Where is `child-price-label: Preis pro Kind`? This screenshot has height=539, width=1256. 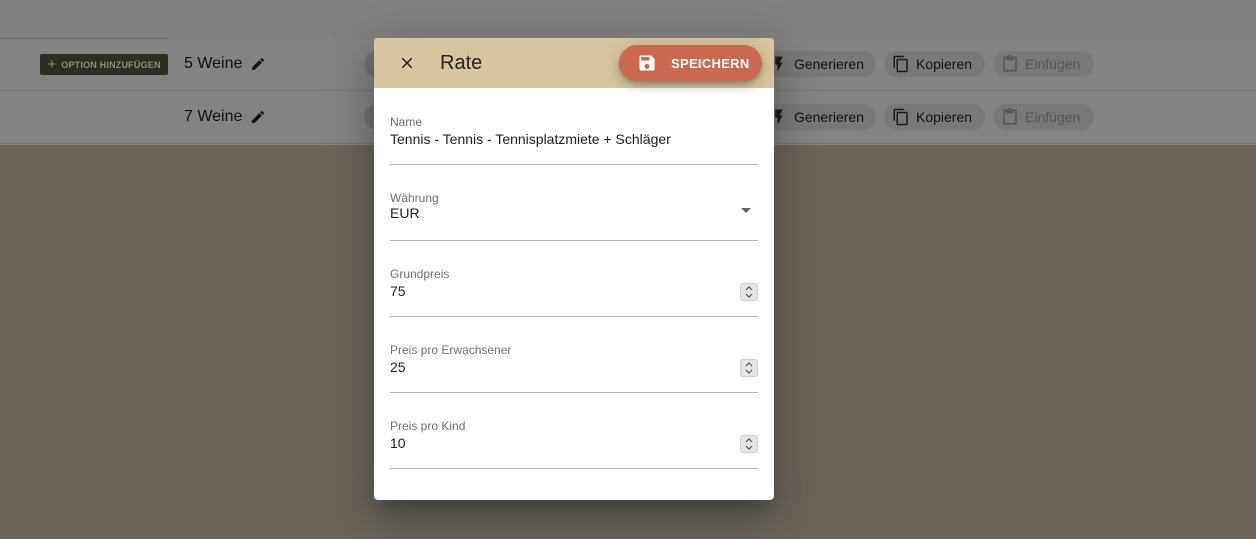 child-price-label: Preis pro Kind is located at coordinates (428, 426).